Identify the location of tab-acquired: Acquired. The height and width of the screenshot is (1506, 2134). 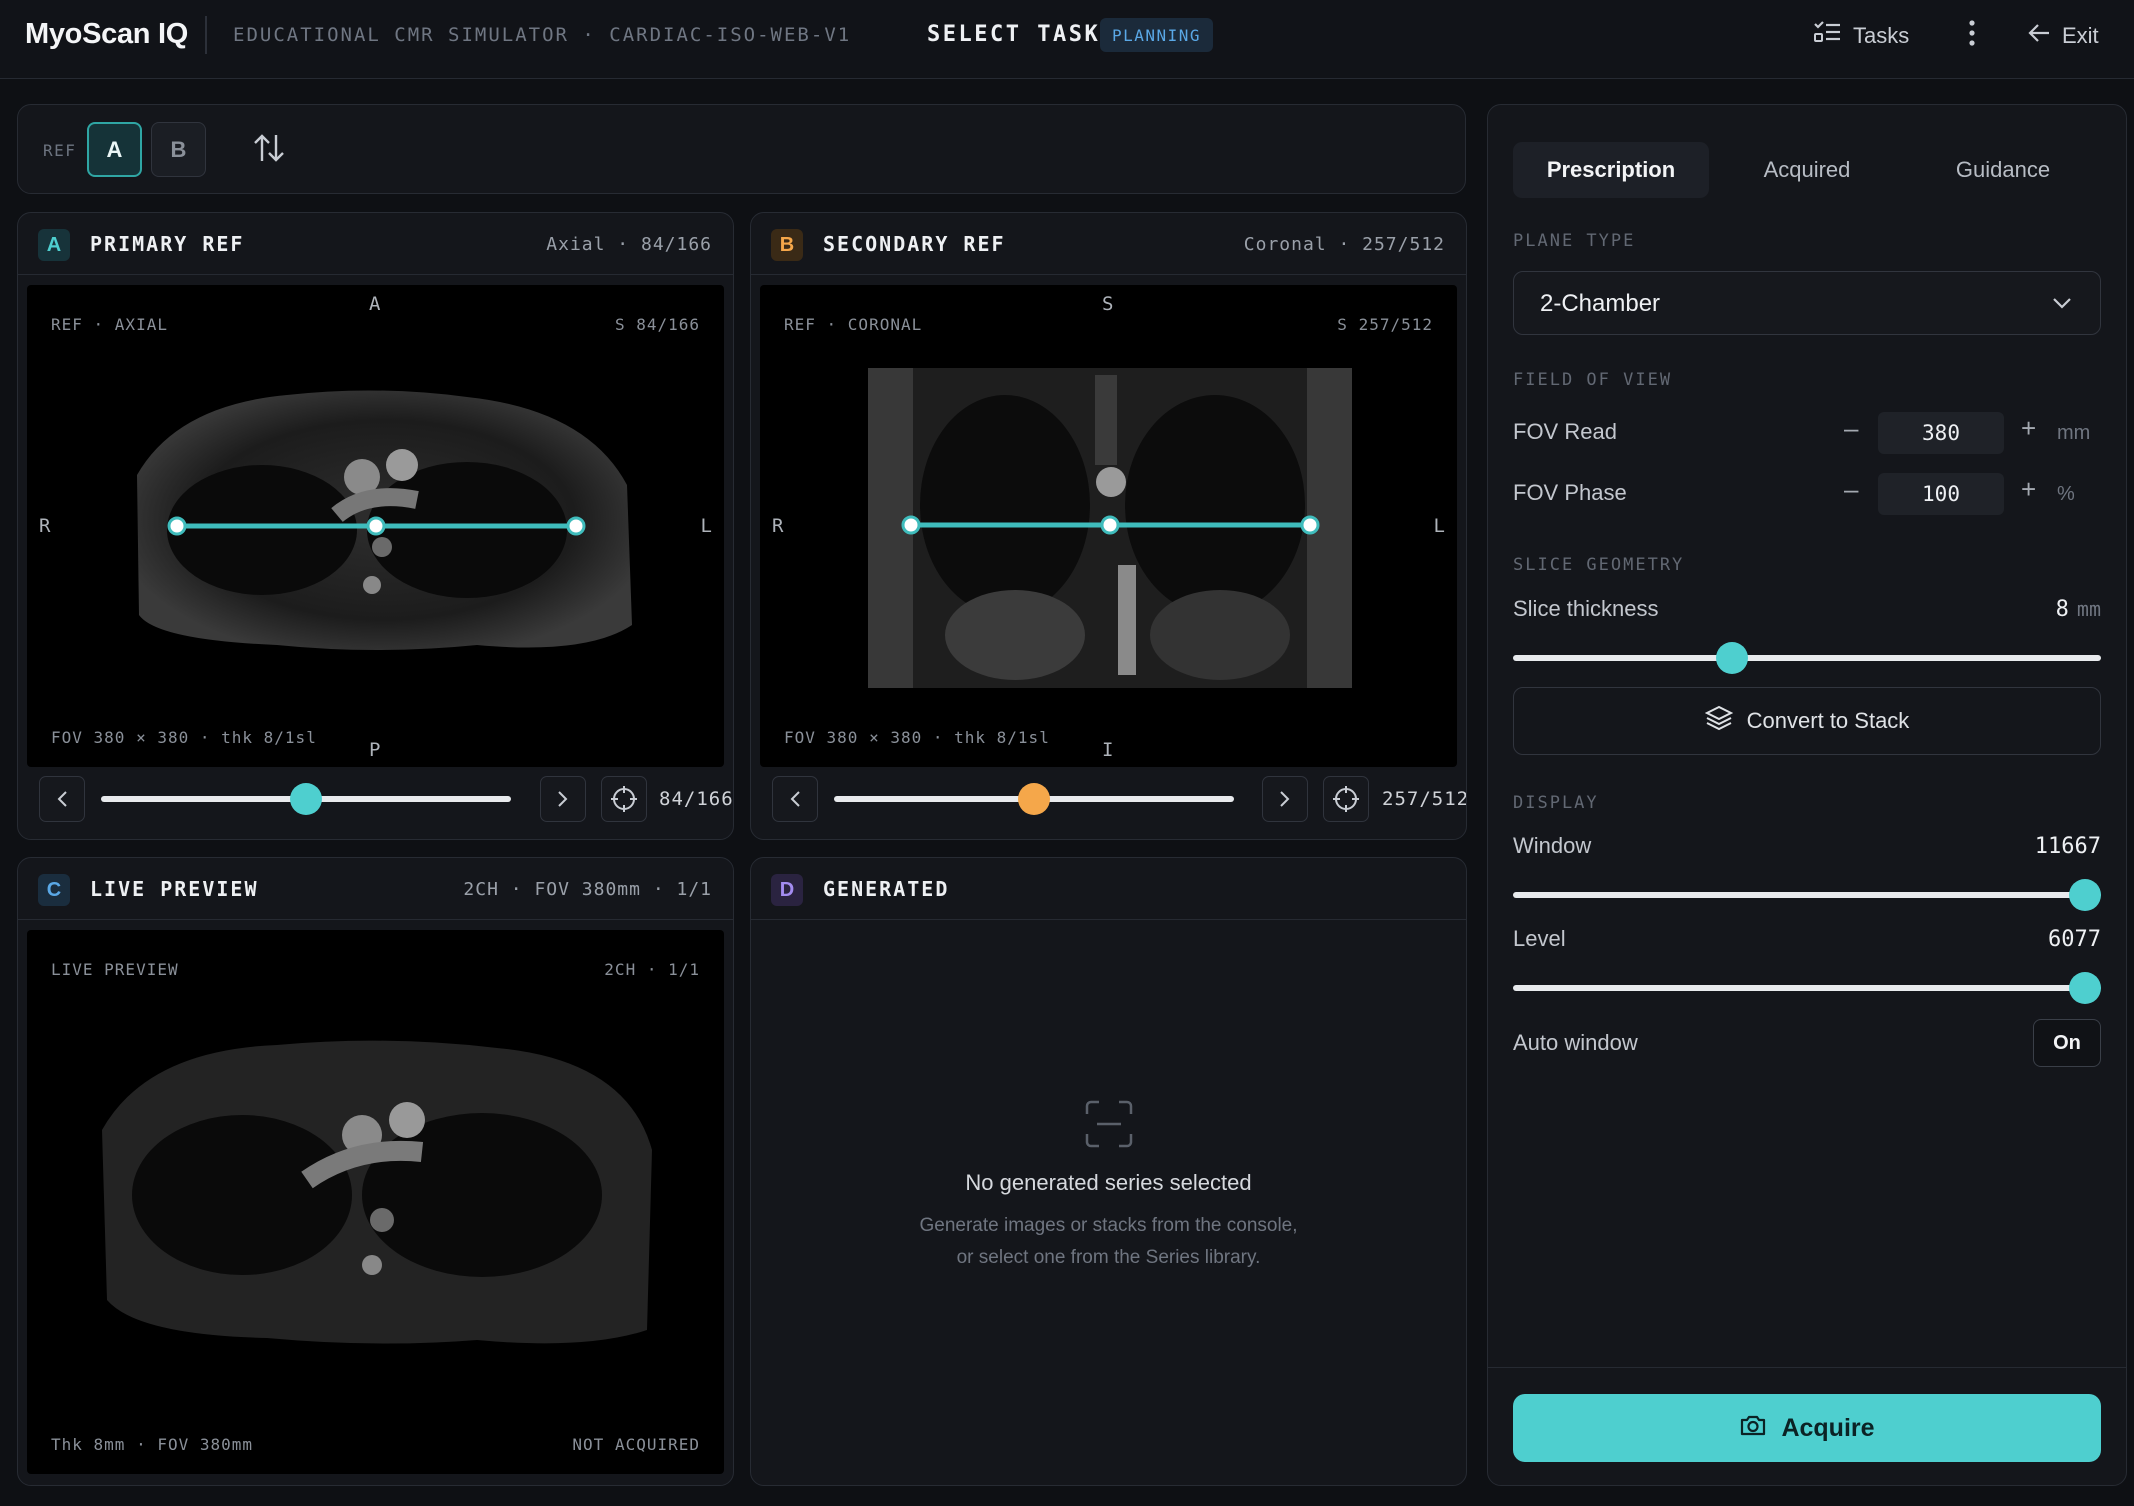
(1807, 170).